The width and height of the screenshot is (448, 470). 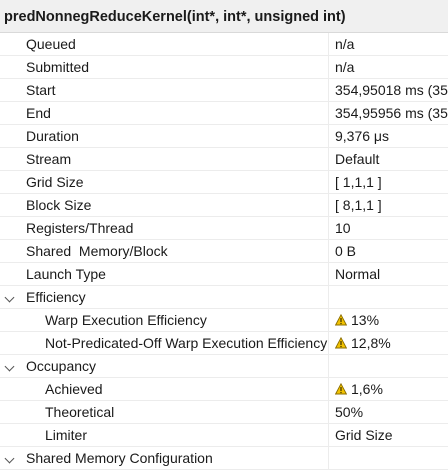 What do you see at coordinates (224, 90) in the screenshot?
I see `property-row-start: Start 354,95018 ms (35` at bounding box center [224, 90].